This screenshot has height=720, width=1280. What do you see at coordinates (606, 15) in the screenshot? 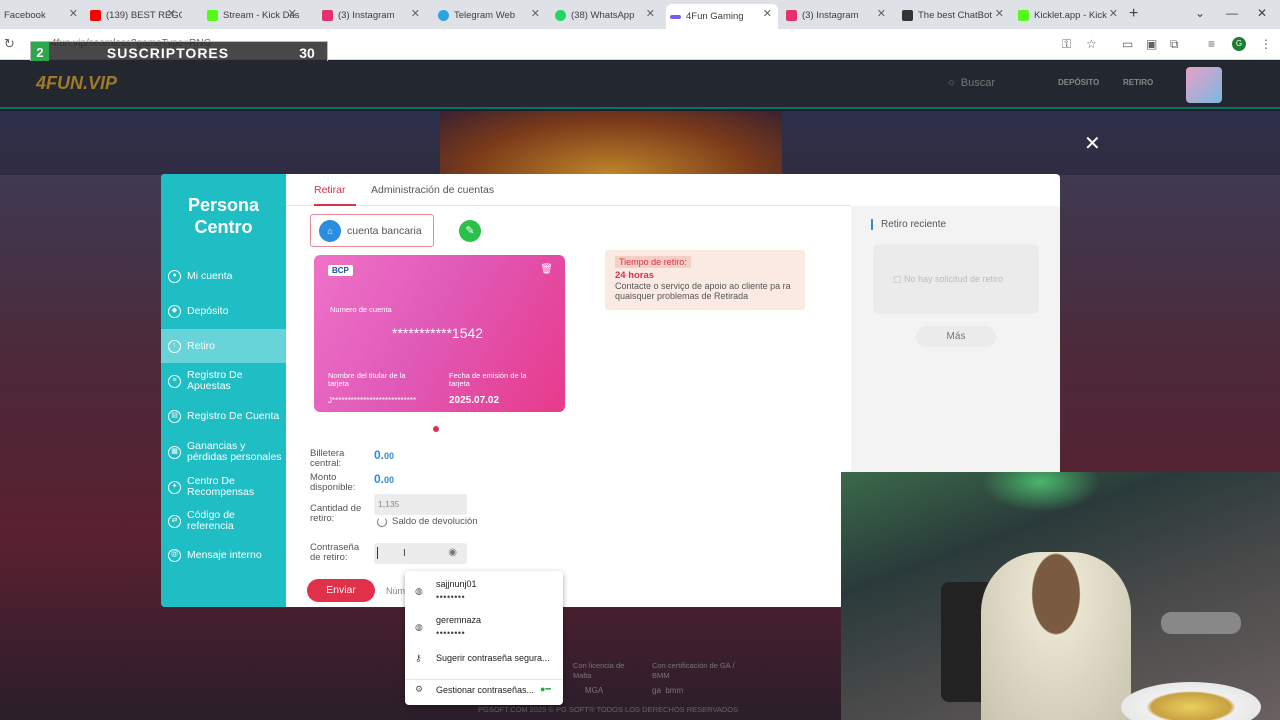
I see `browser-tab-whatsapp: (38) WhatsApp ✕` at bounding box center [606, 15].